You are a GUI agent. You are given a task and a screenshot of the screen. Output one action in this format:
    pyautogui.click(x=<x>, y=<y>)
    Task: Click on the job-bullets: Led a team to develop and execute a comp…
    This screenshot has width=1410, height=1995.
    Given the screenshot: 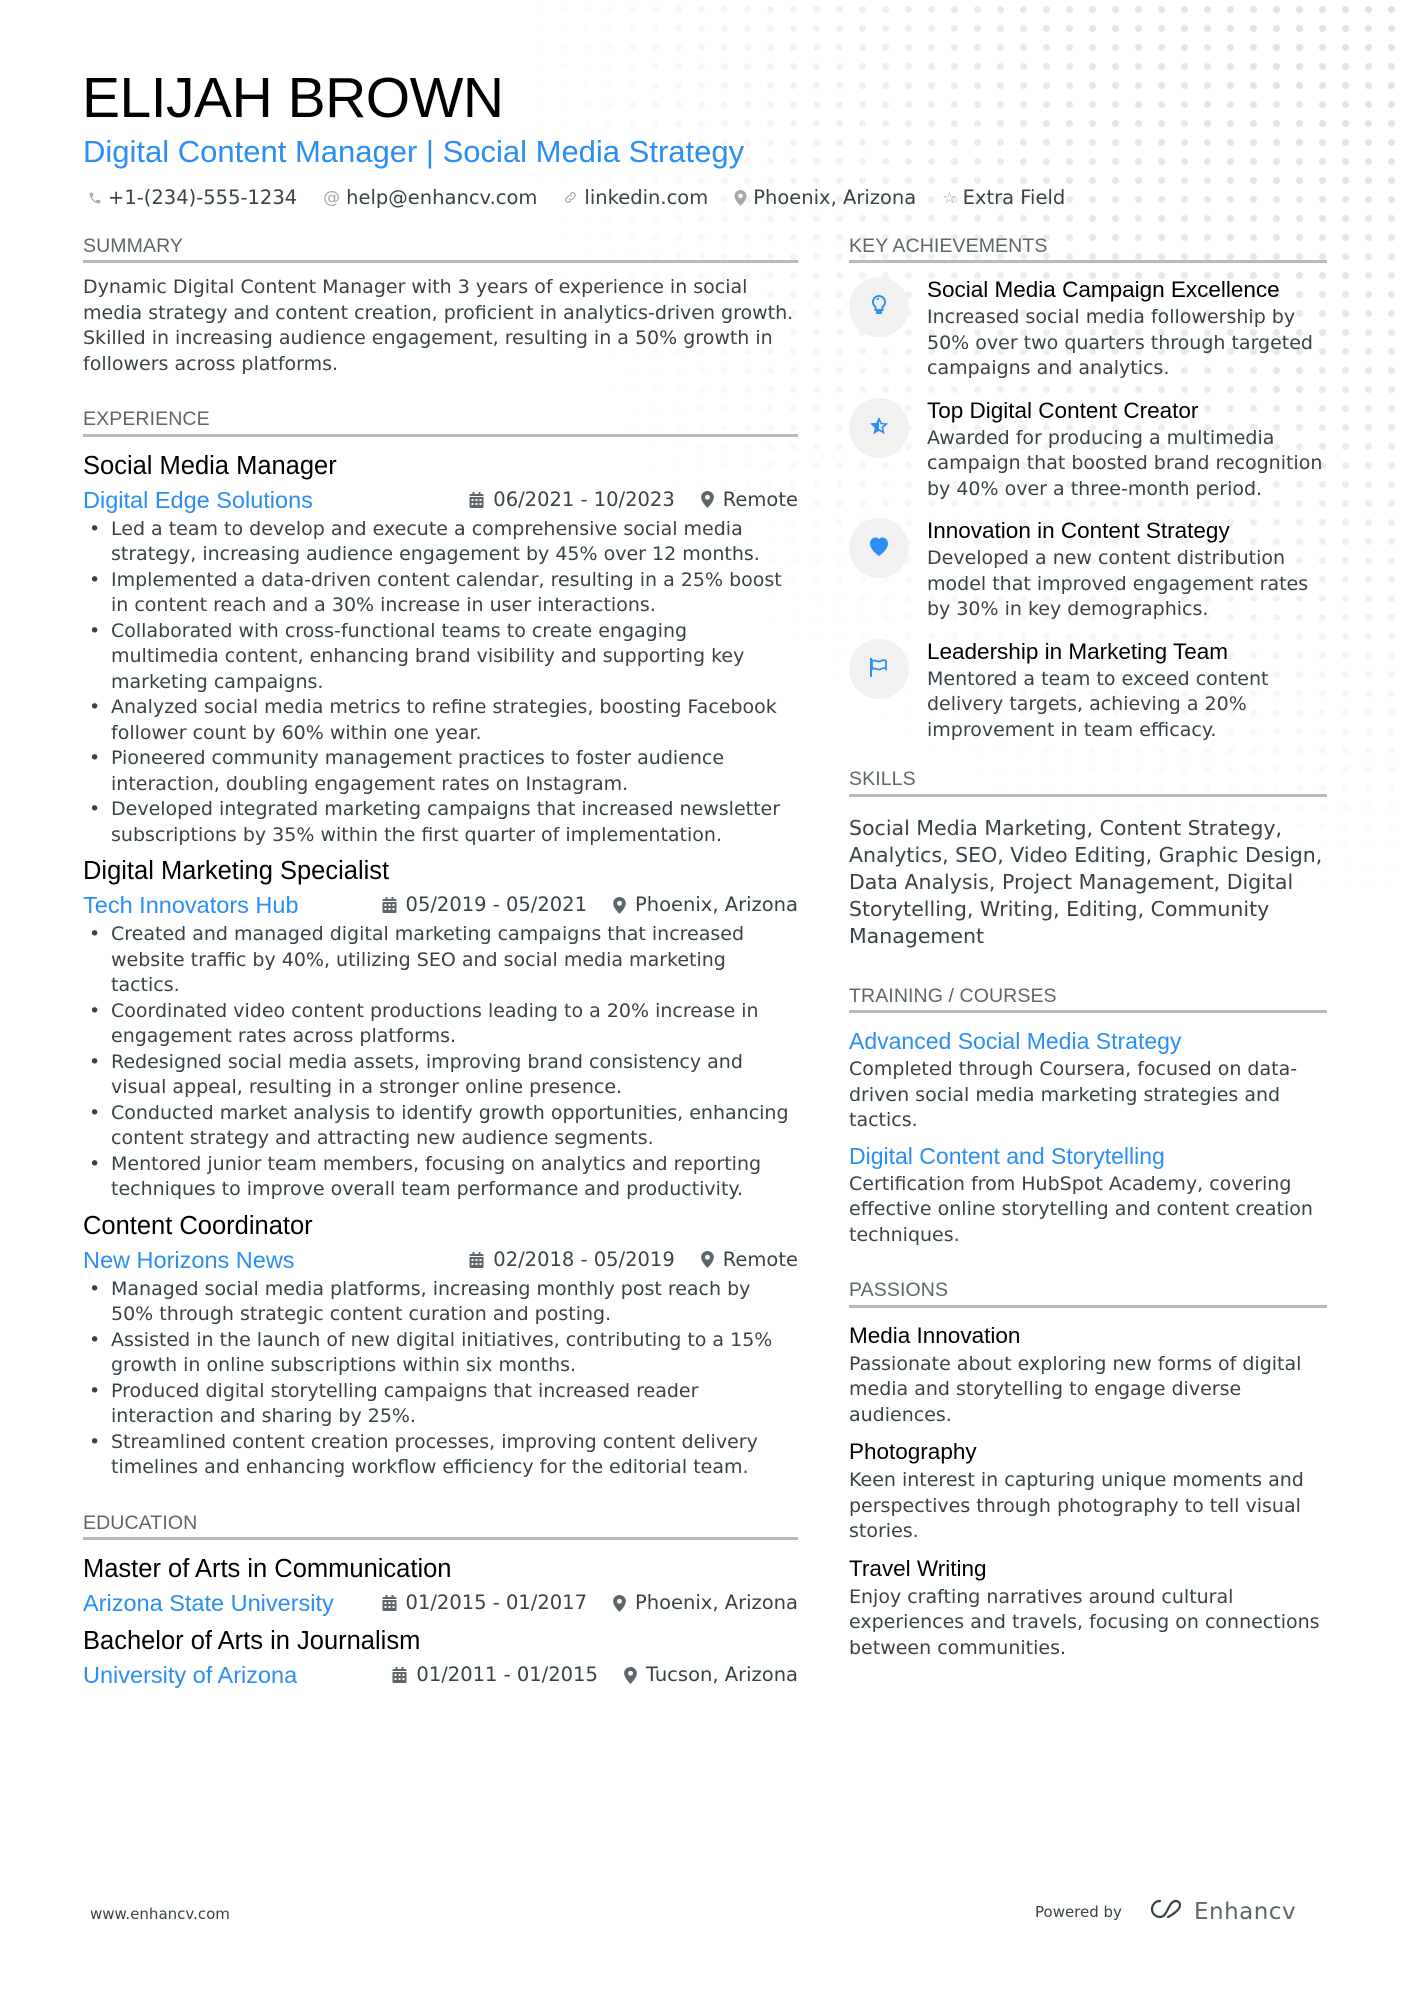 What is the action you would take?
    pyautogui.click(x=440, y=683)
    